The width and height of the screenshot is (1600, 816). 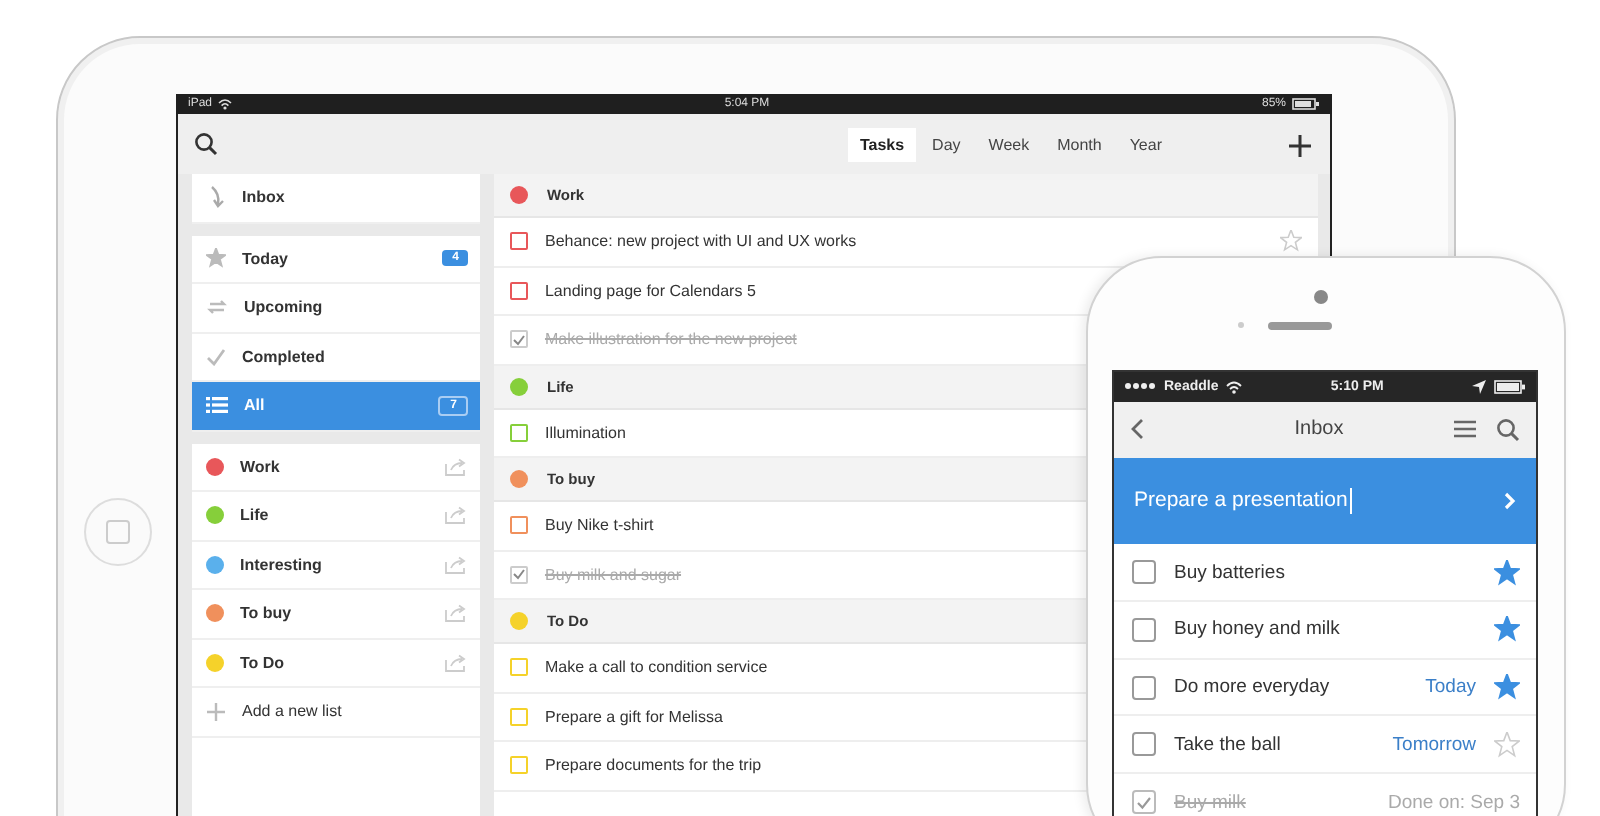 What do you see at coordinates (1450, 687) in the screenshot?
I see `due-date: Today` at bounding box center [1450, 687].